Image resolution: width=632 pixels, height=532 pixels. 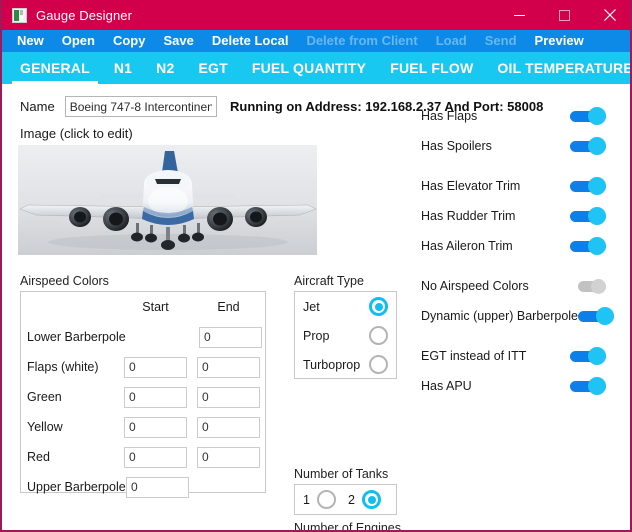 I want to click on input-flaps-start, so click(x=155, y=367).